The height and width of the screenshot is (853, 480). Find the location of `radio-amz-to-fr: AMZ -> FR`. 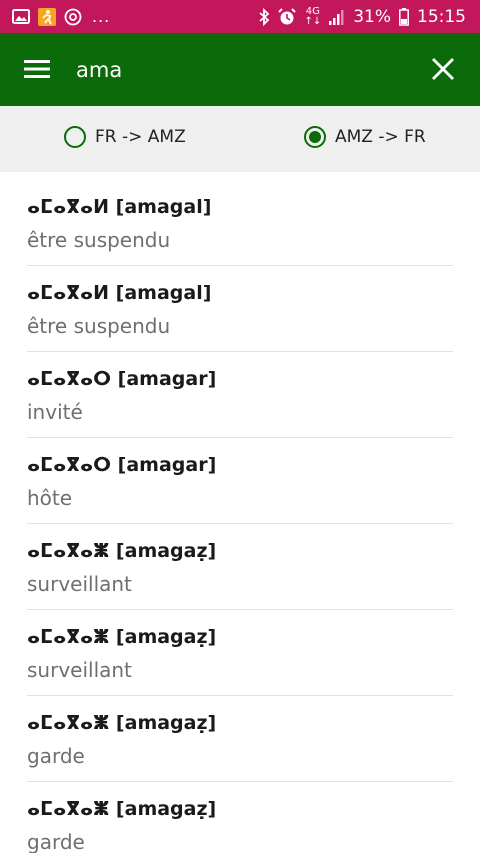

radio-amz-to-fr: AMZ -> FR is located at coordinates (365, 137).